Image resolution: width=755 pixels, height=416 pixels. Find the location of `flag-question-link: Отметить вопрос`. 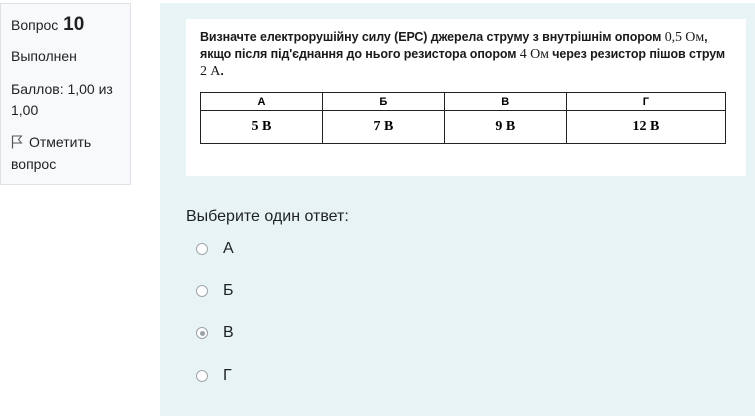

flag-question-link: Отметить вопрос is located at coordinates (65, 153).